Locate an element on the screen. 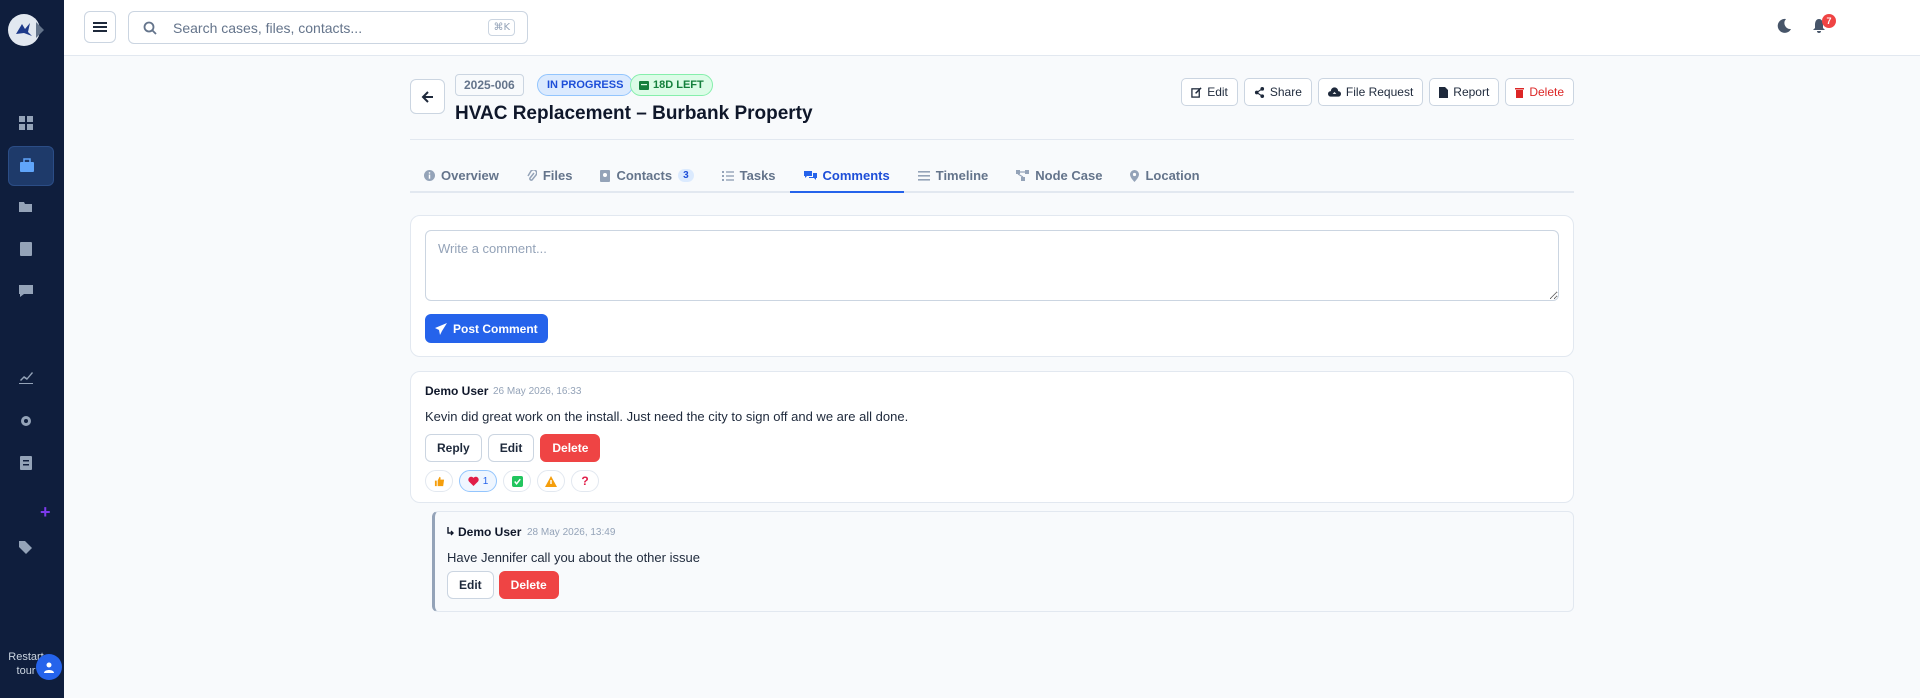  comments-icon is located at coordinates (810, 175).